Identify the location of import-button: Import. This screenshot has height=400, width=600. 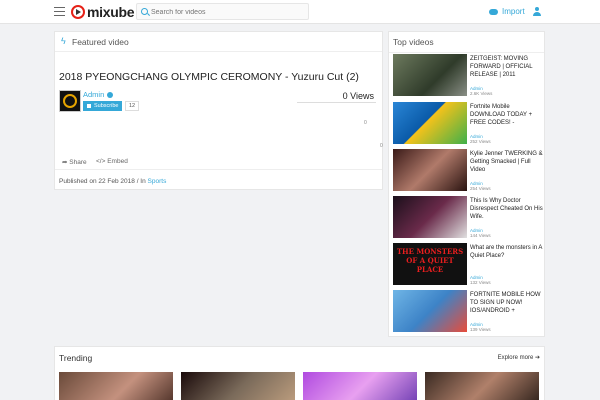
(507, 11).